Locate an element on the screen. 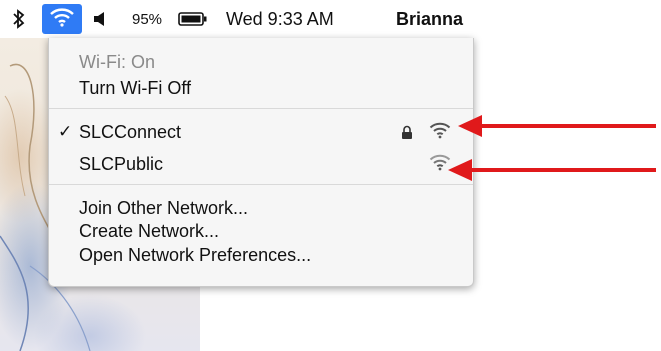 The height and width of the screenshot is (351, 661). arrow-to-slcconnect is located at coordinates (557, 126).